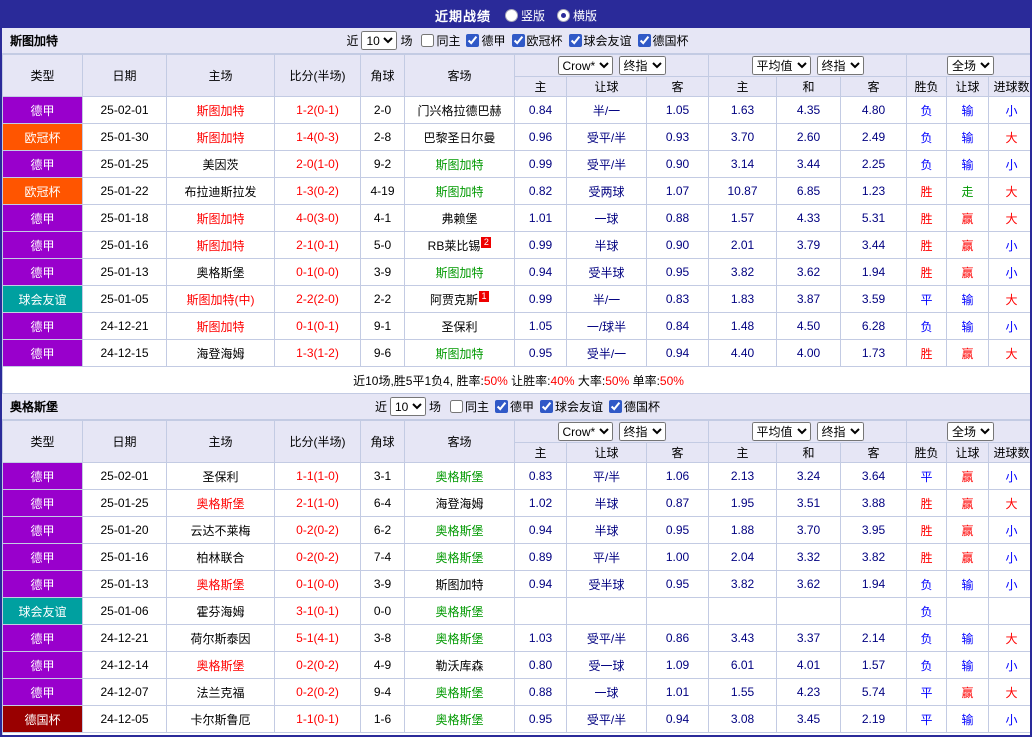  Describe the element at coordinates (927, 557) in the screenshot. I see `result-cell: 胜` at that location.